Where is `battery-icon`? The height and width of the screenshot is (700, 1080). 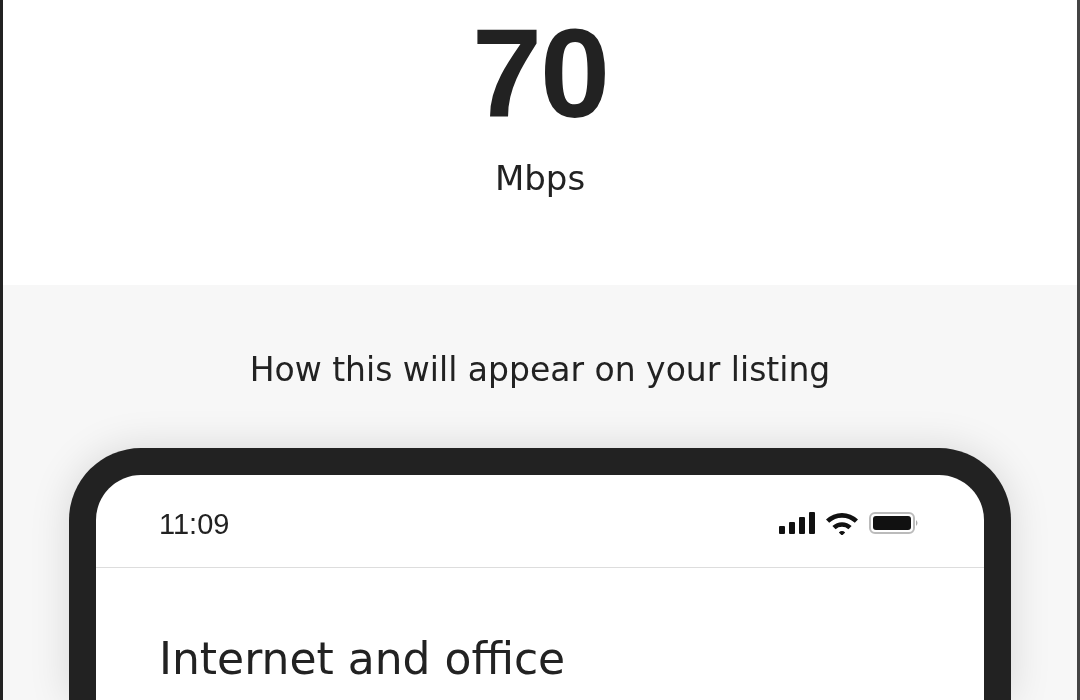
battery-icon is located at coordinates (894, 523).